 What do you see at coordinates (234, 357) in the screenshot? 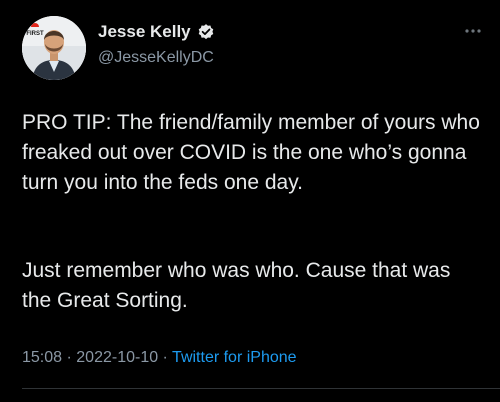
I see `tweet-source-link: Twitter for iPhone` at bounding box center [234, 357].